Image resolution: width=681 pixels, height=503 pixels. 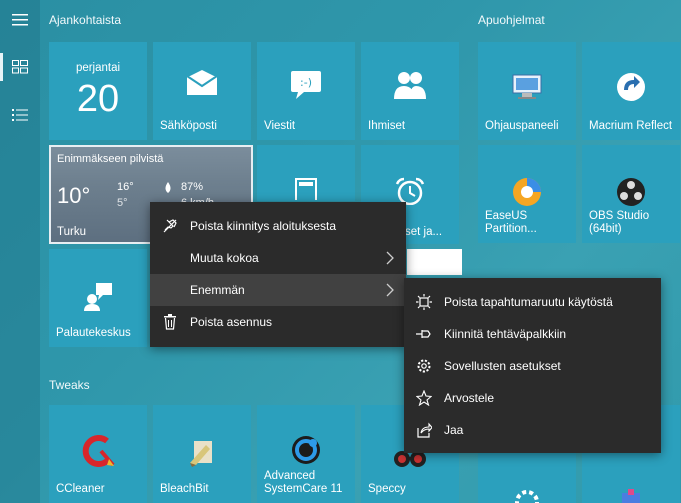 I want to click on all-apps-button, so click(x=20, y=115).